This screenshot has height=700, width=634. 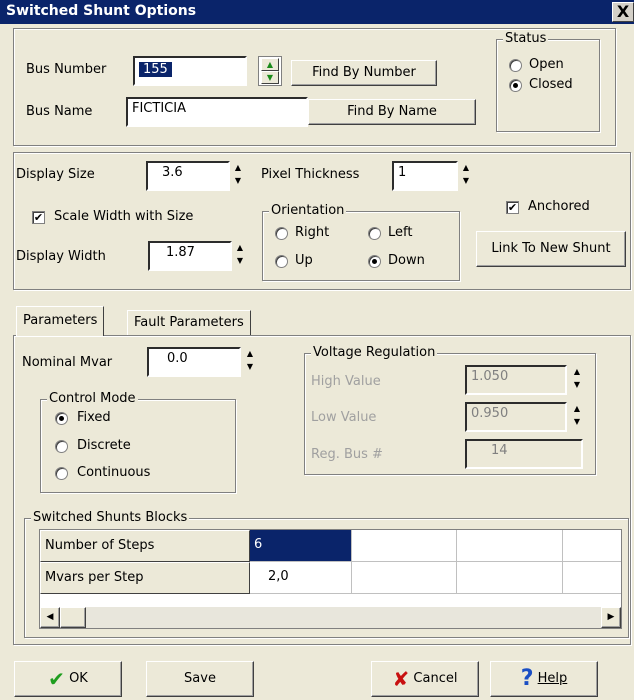 I want to click on help-button: ? Help, so click(x=544, y=679).